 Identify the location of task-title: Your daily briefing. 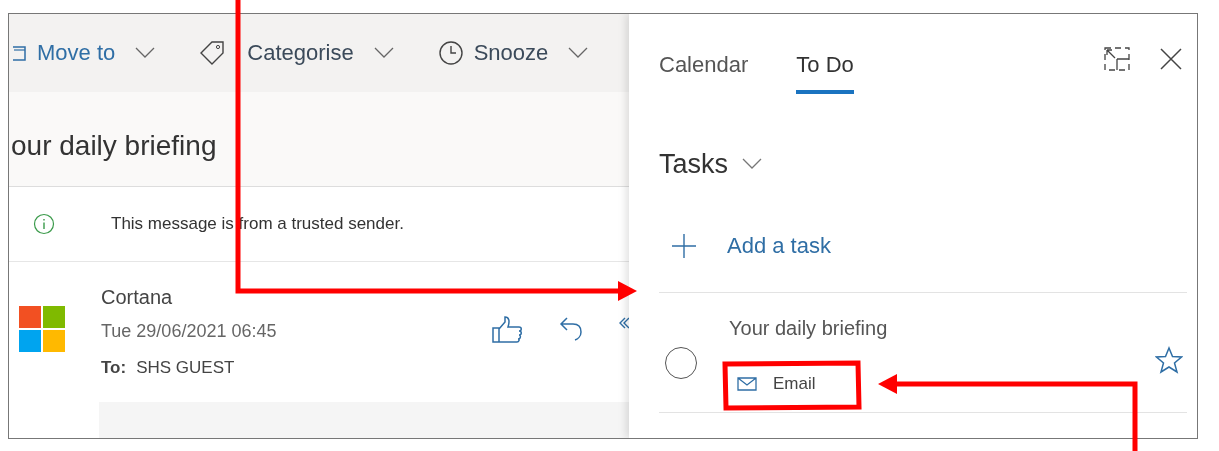
(808, 328).